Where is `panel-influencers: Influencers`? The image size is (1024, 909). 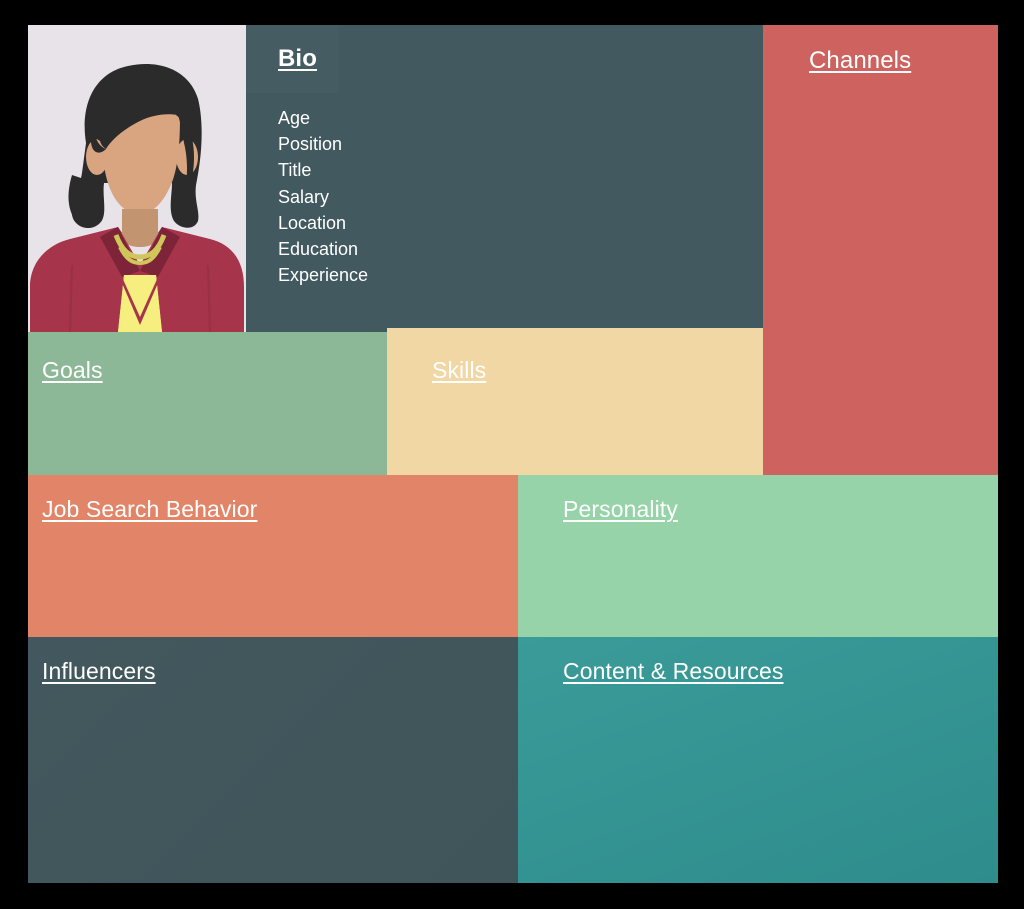
panel-influencers: Influencers is located at coordinates (273, 760).